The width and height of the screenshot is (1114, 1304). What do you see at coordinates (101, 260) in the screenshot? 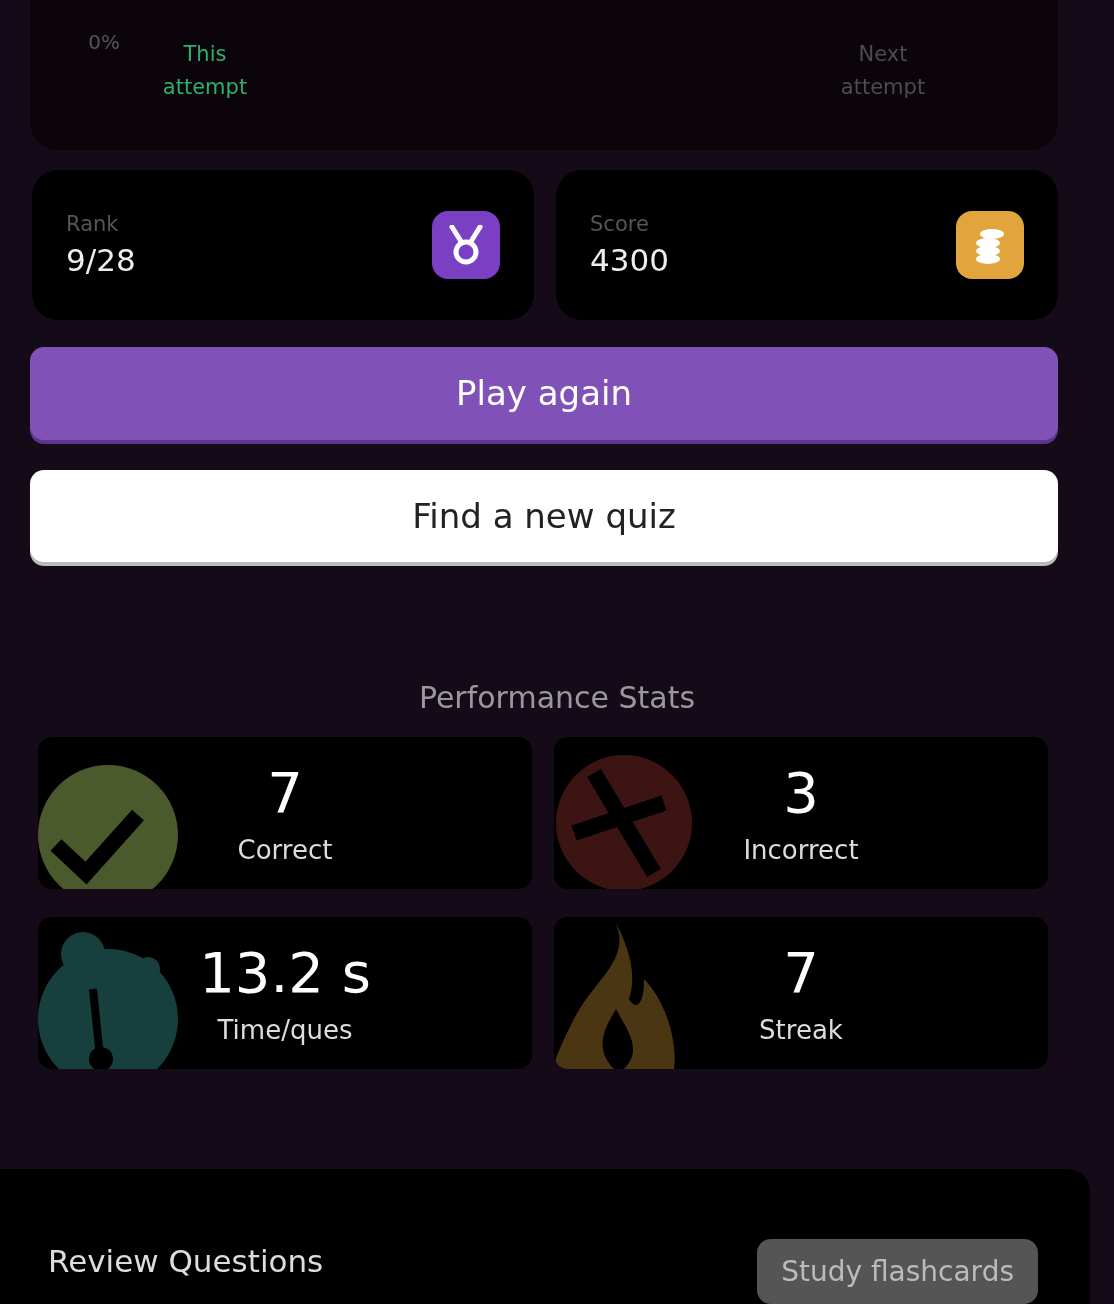
I see `summary-value: 9/28` at bounding box center [101, 260].